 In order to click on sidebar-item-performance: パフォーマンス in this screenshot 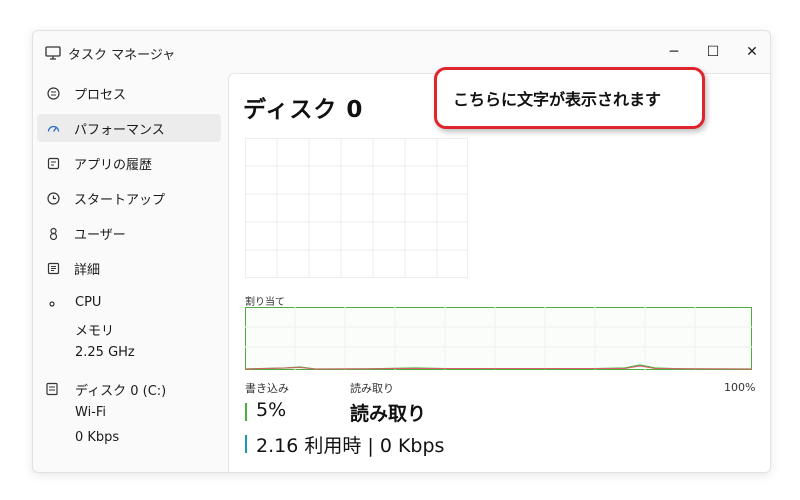, I will do `click(129, 128)`.